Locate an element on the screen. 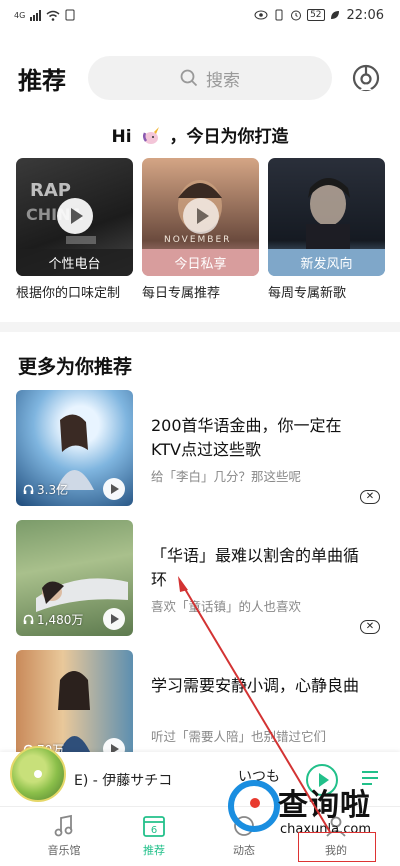 This screenshot has width=400, height=866. card-personal-radio: RAP CHINA 个性电台 根据你的口味定制 is located at coordinates (74, 229).